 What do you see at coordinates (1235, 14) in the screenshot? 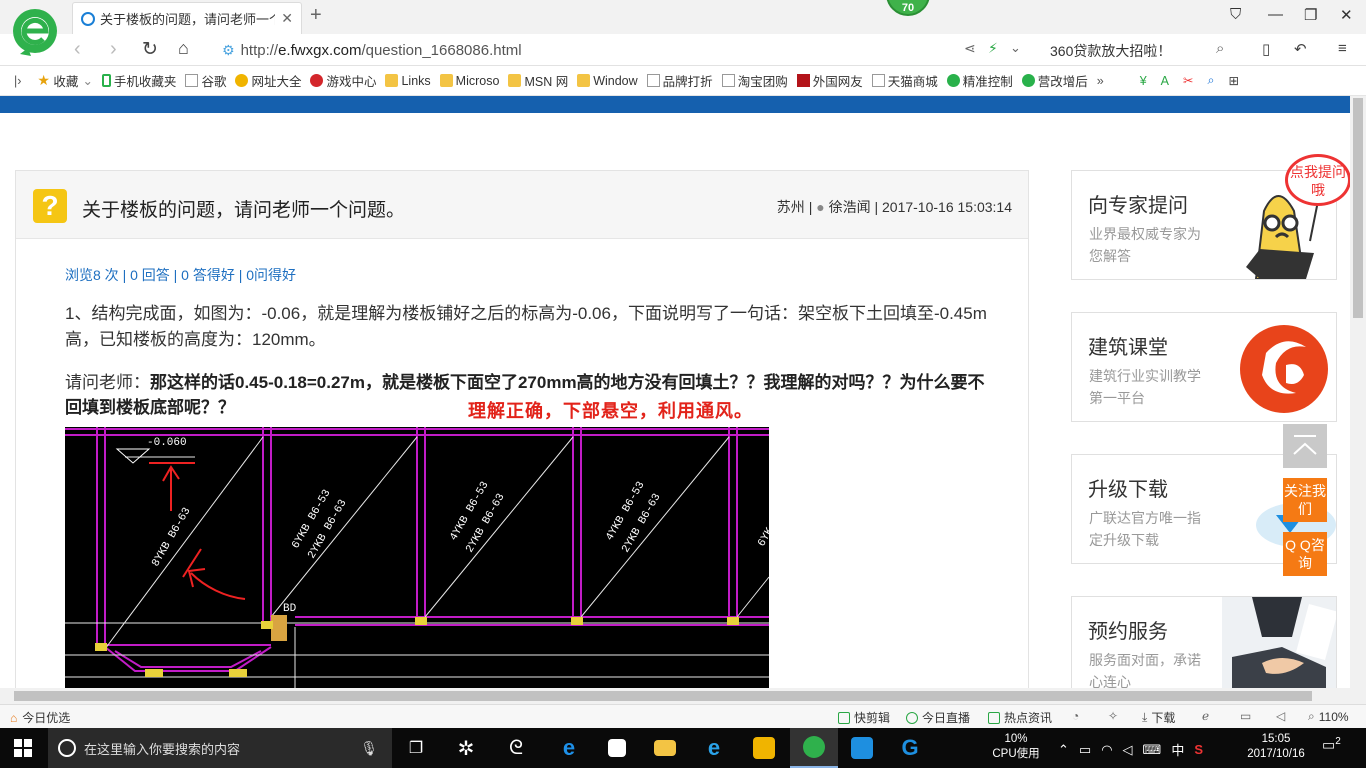
I see `shirt-icon: ⛉` at bounding box center [1235, 14].